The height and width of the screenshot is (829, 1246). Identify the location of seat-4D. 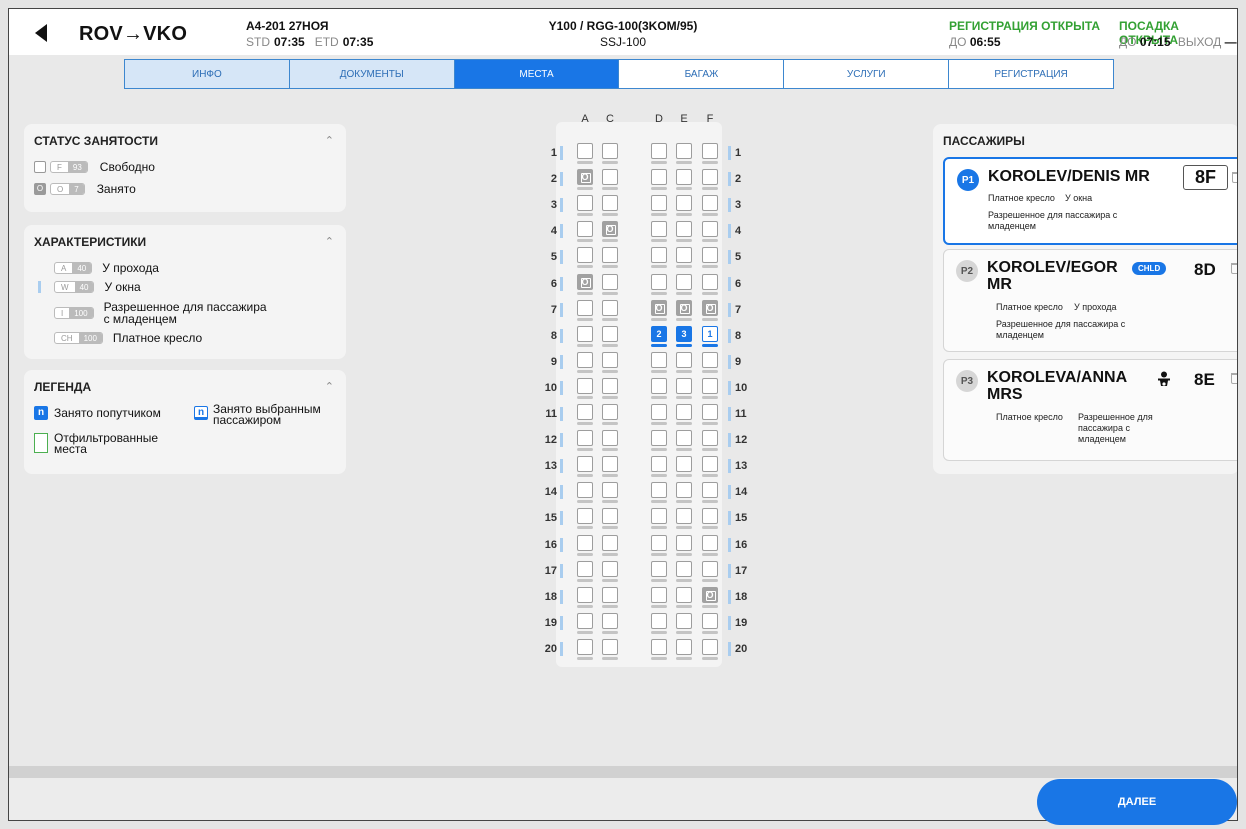
(659, 229).